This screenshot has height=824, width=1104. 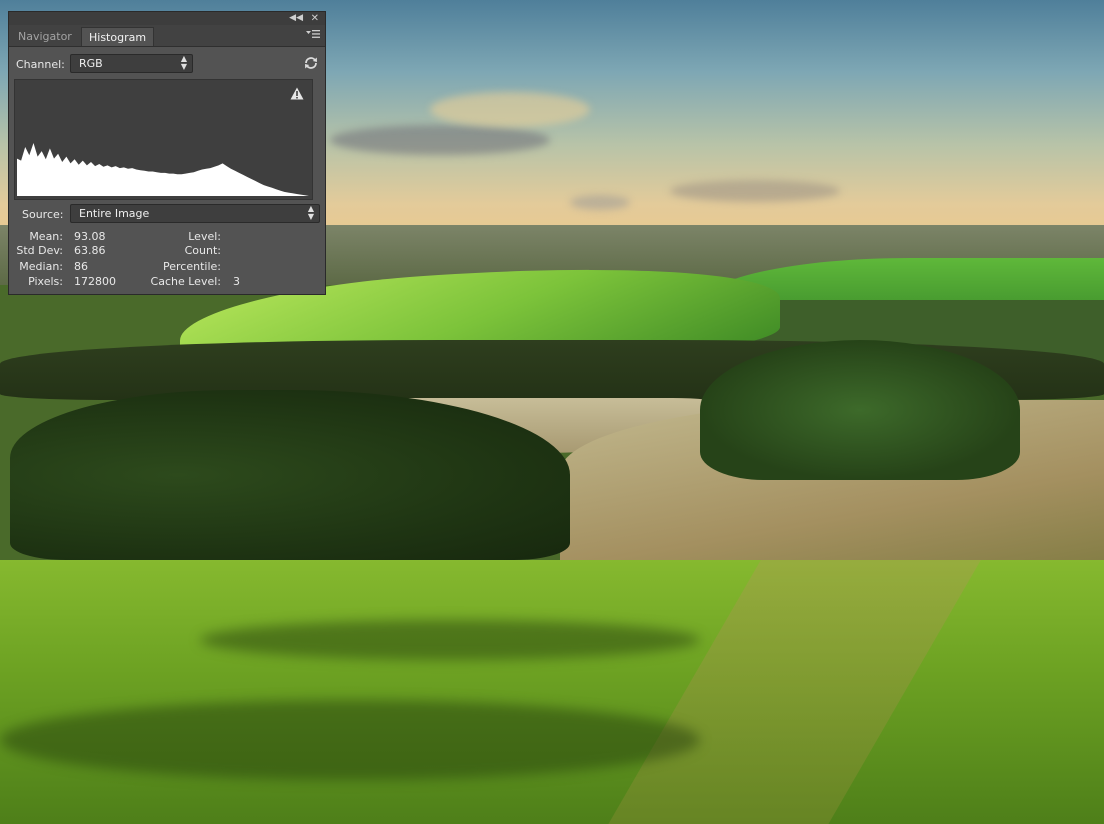 I want to click on panel-titlebar: ◀◀ ✕, so click(x=167, y=18).